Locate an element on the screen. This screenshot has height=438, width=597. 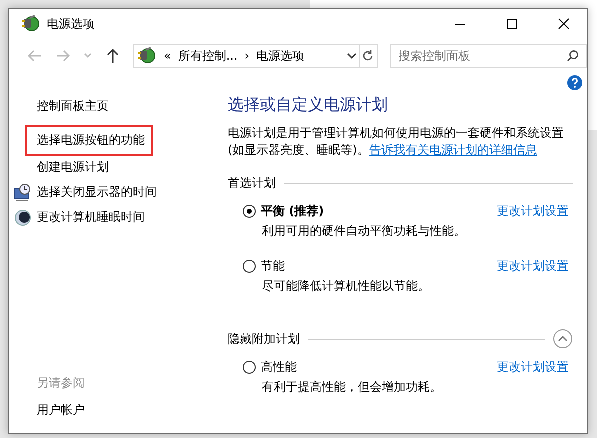
description-text: 电源计划是用于管理计算机如何使用电源的一套硬件和系统设置(如显示器亮度、睡眠等)。告诉我有关电源计划的详细信息 is located at coordinates (396, 142).